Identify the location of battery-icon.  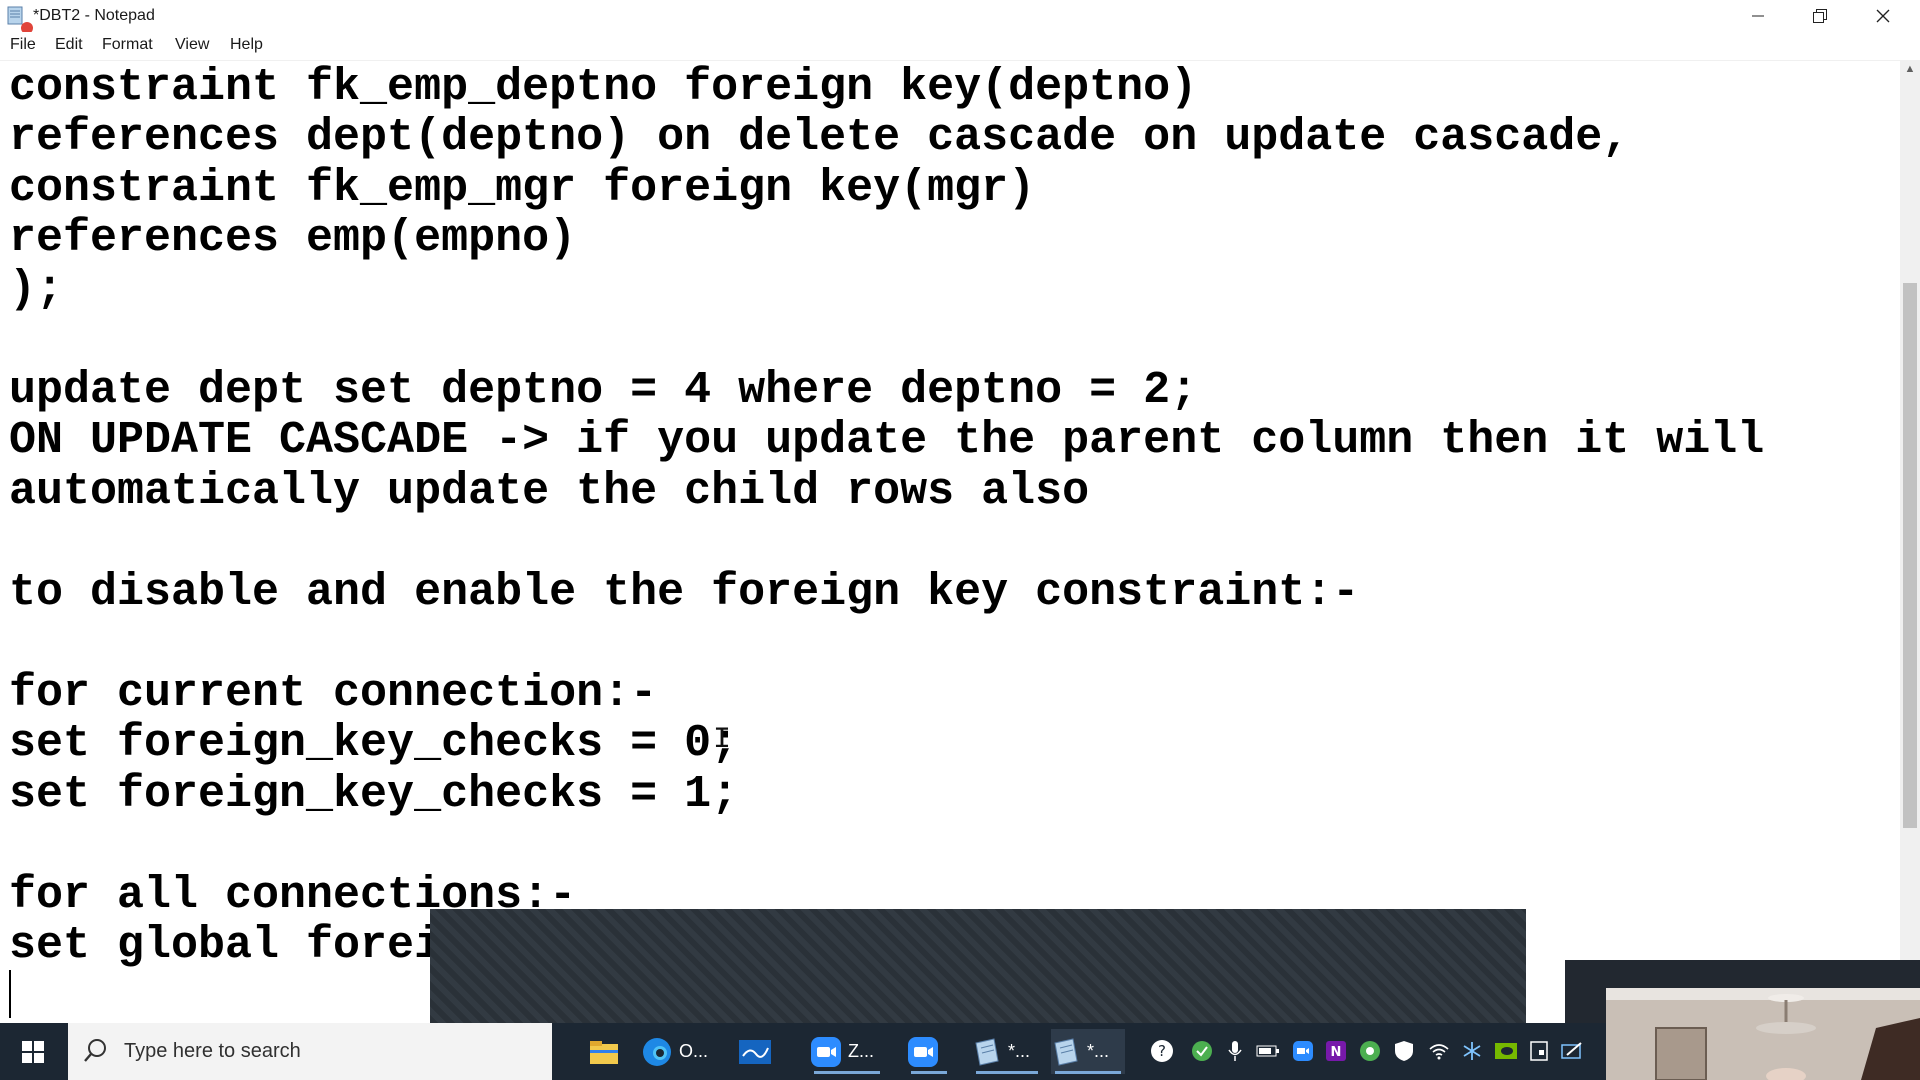
(1267, 1051).